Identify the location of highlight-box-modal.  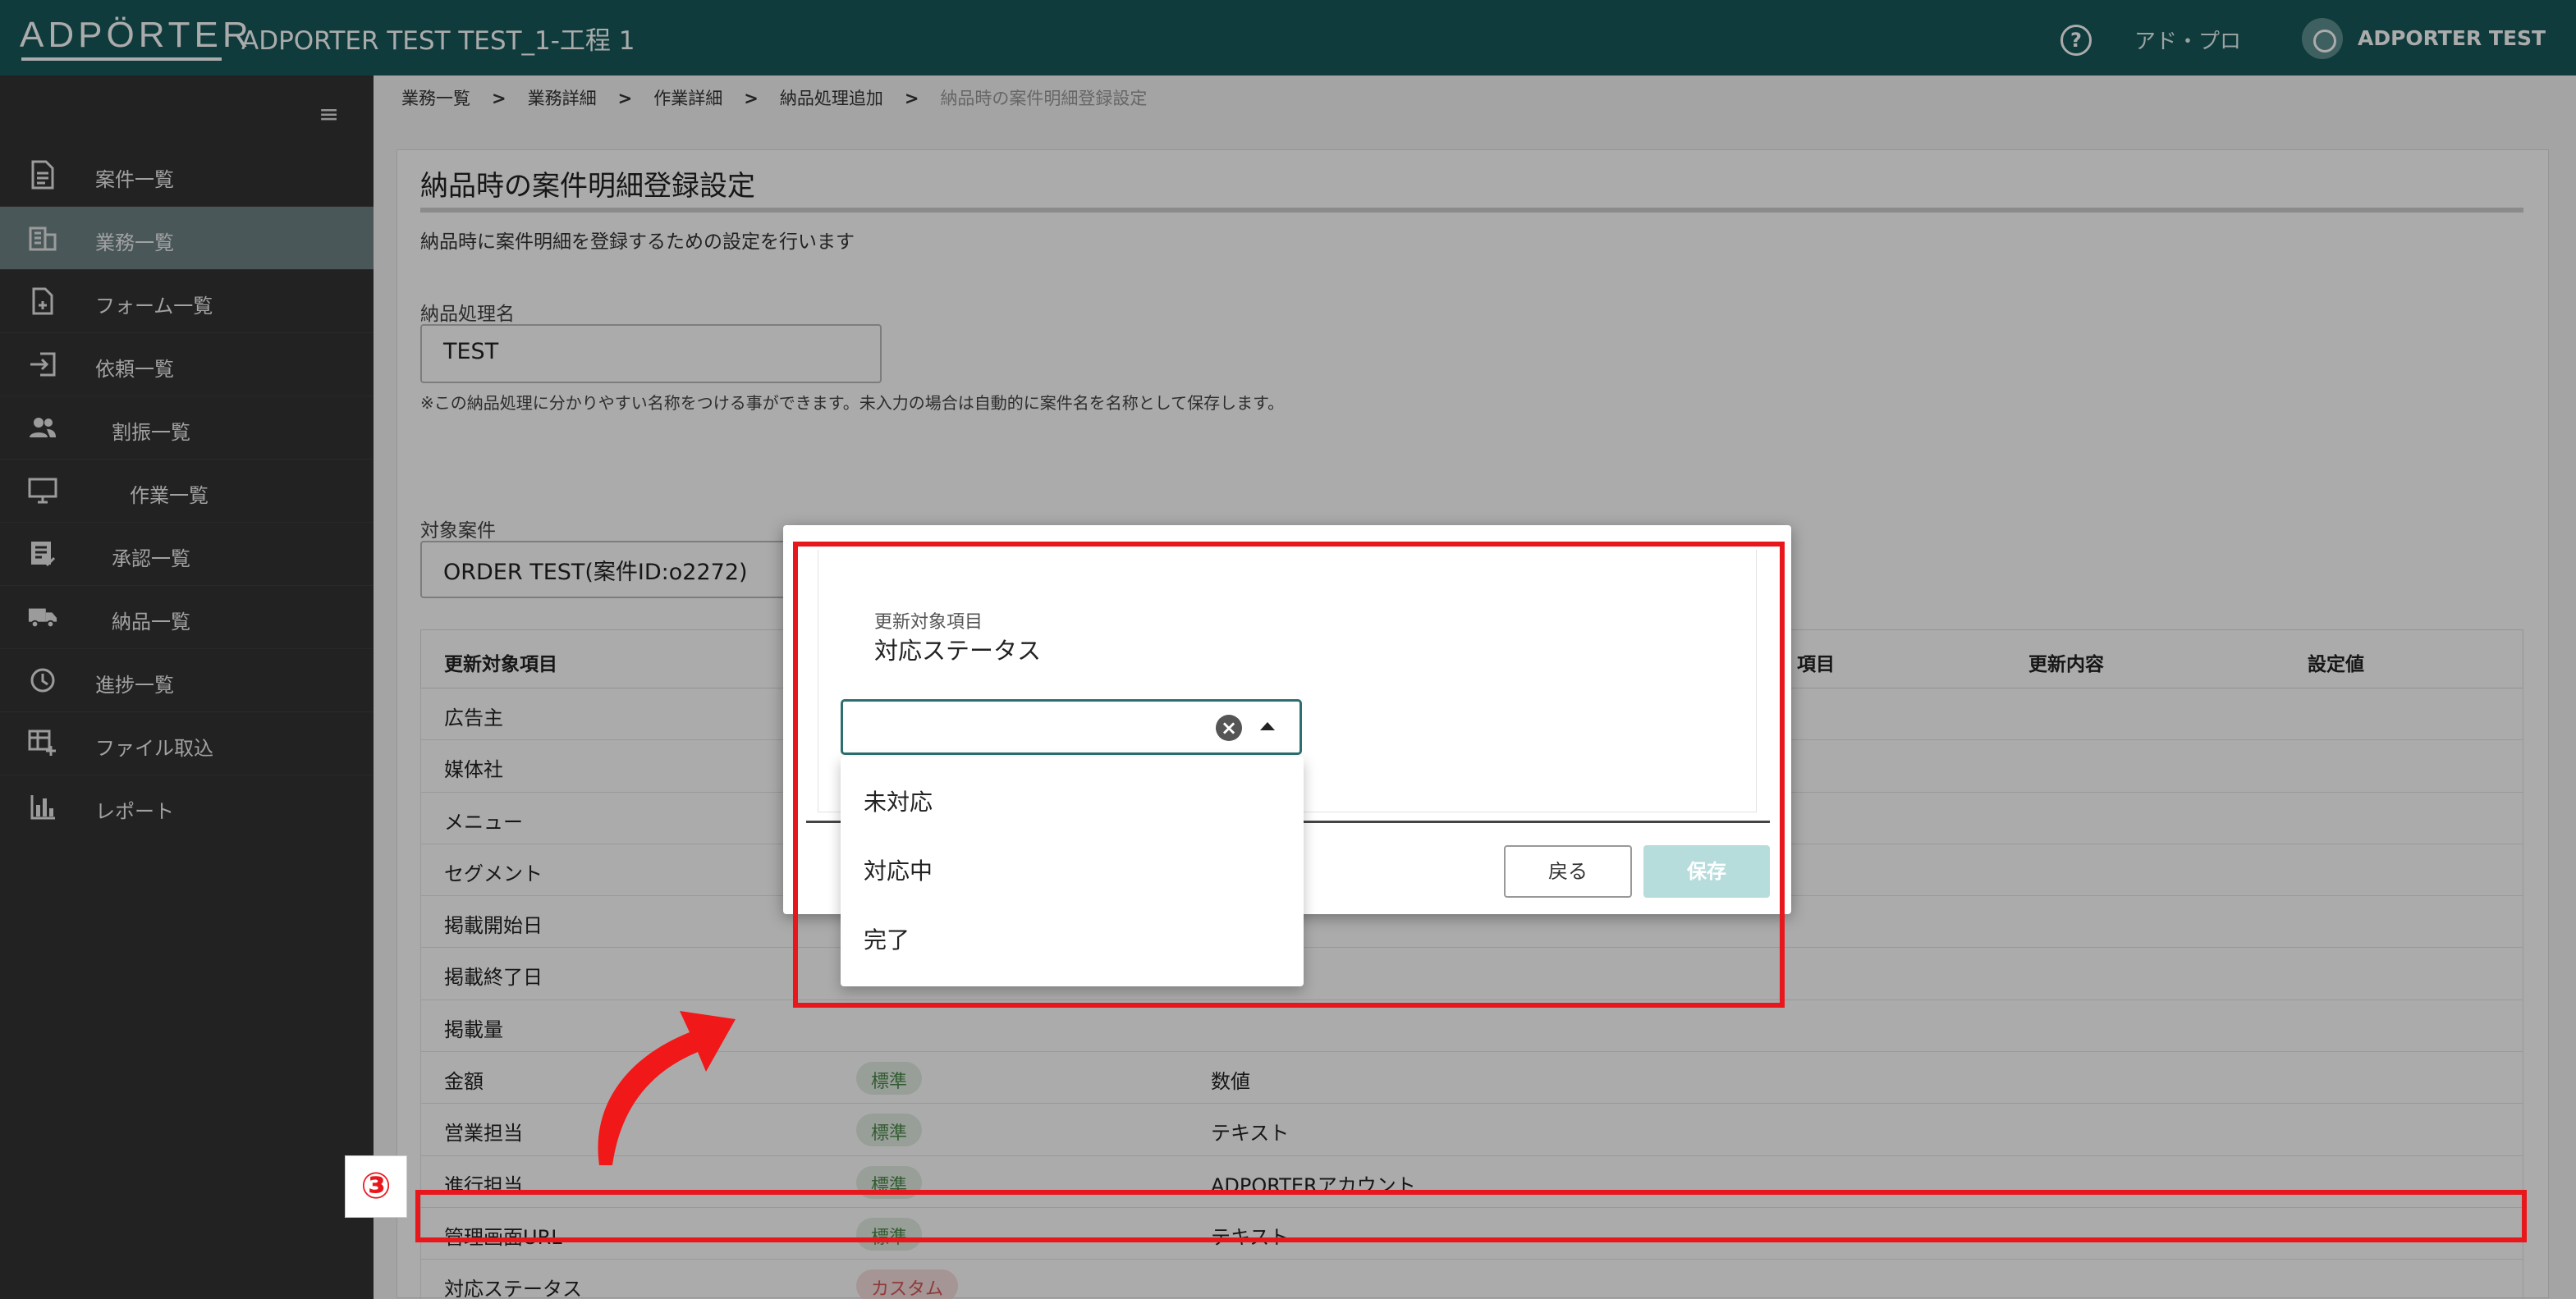
(1289, 775).